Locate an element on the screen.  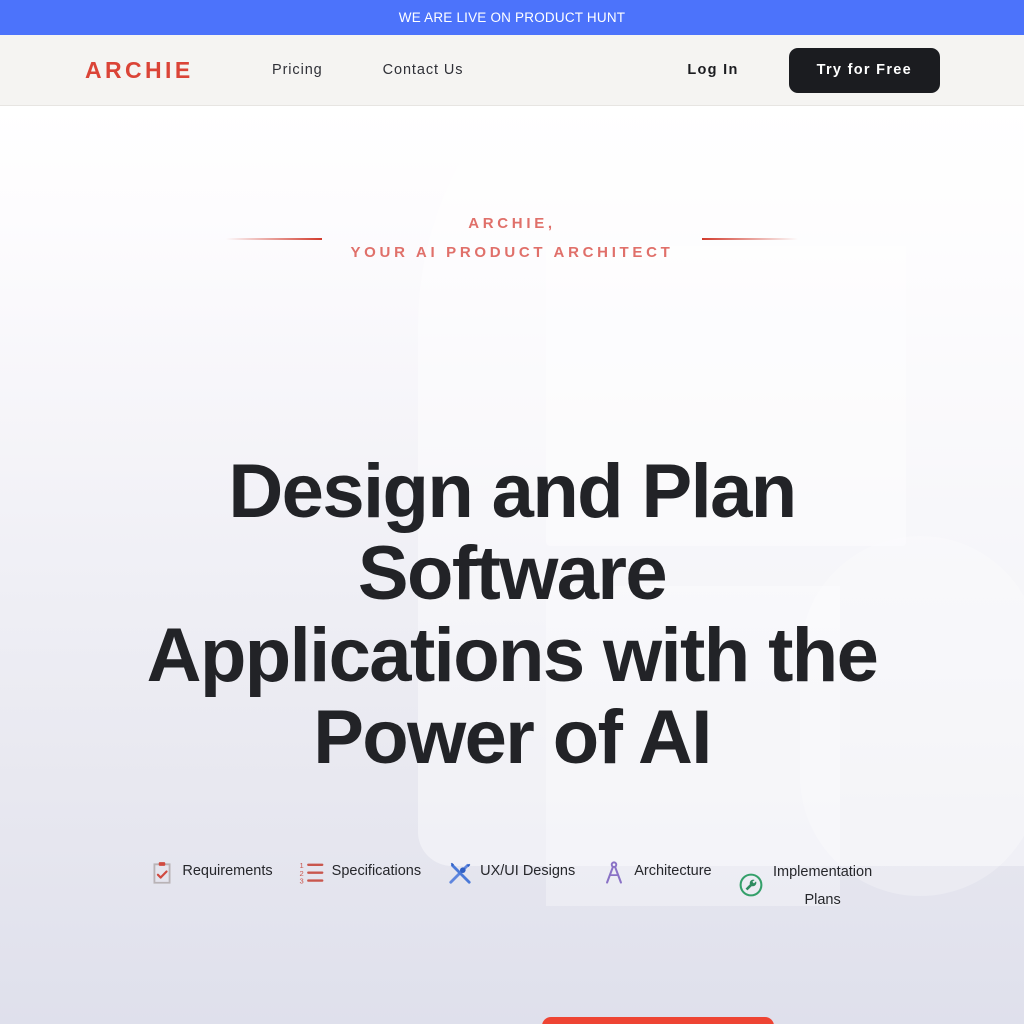
try-for-free-button: Try for Free is located at coordinates (864, 70).